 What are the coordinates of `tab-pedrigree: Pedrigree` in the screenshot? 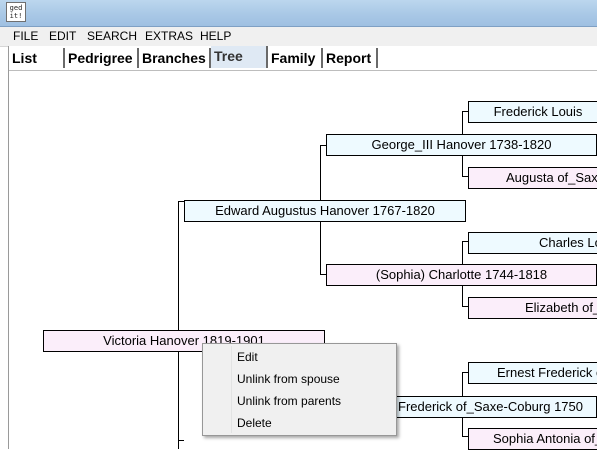 It's located at (102, 58).